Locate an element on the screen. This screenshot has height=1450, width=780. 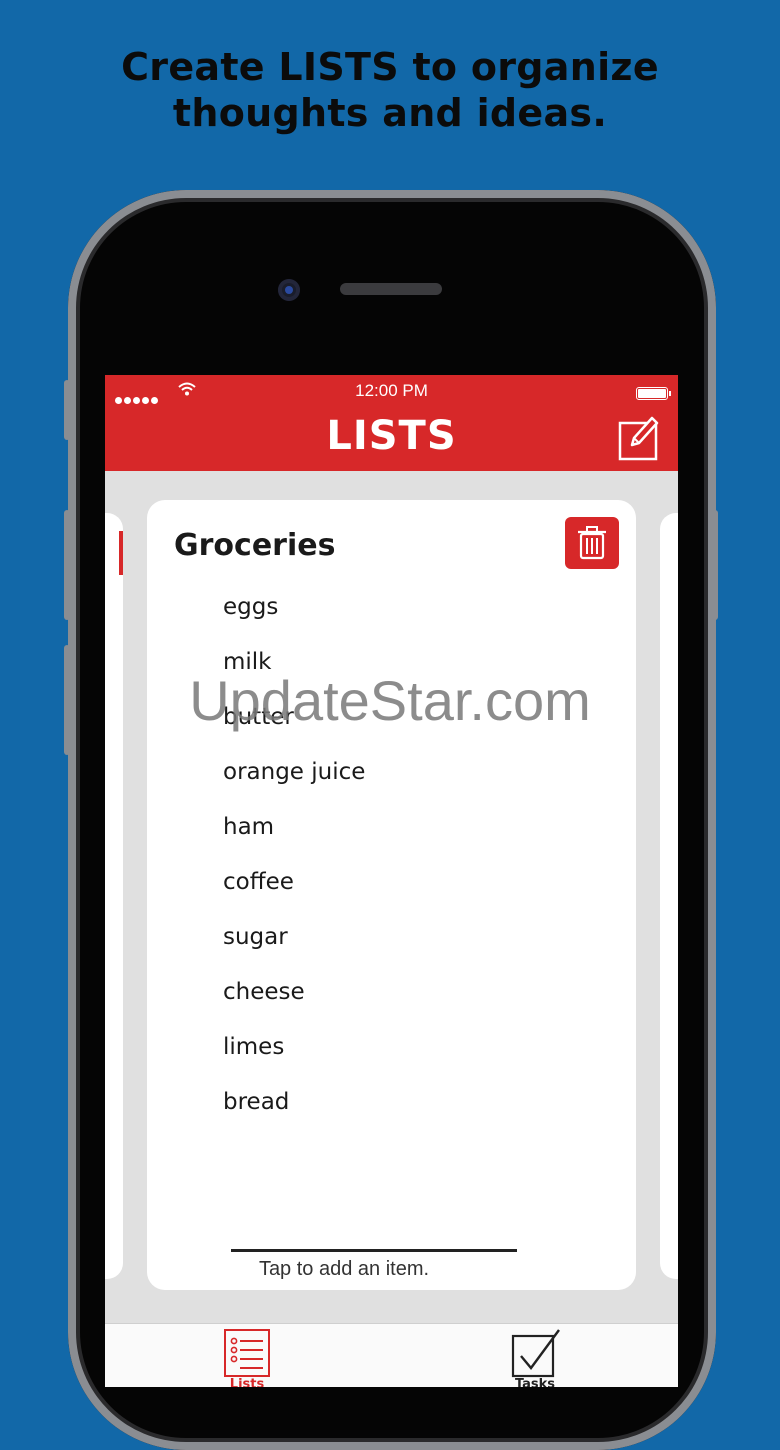
app-header: 12:00 PM LISTS is located at coordinates (391, 423).